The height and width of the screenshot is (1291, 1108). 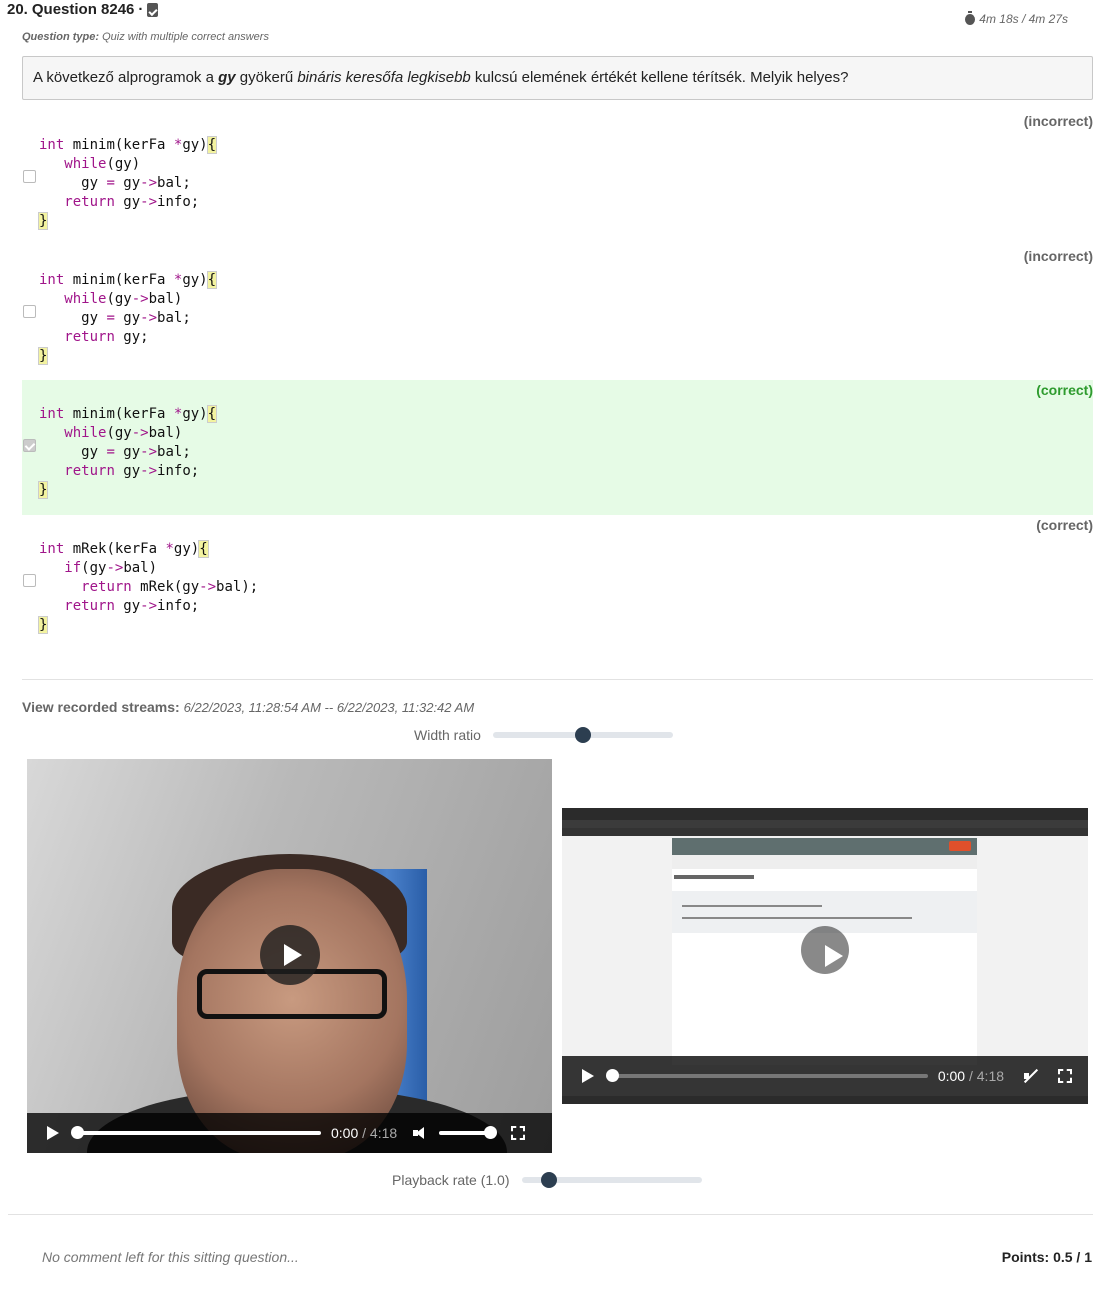 What do you see at coordinates (384, 77) in the screenshot?
I see `stem-emphasis: bináris keresőfa legkisebb` at bounding box center [384, 77].